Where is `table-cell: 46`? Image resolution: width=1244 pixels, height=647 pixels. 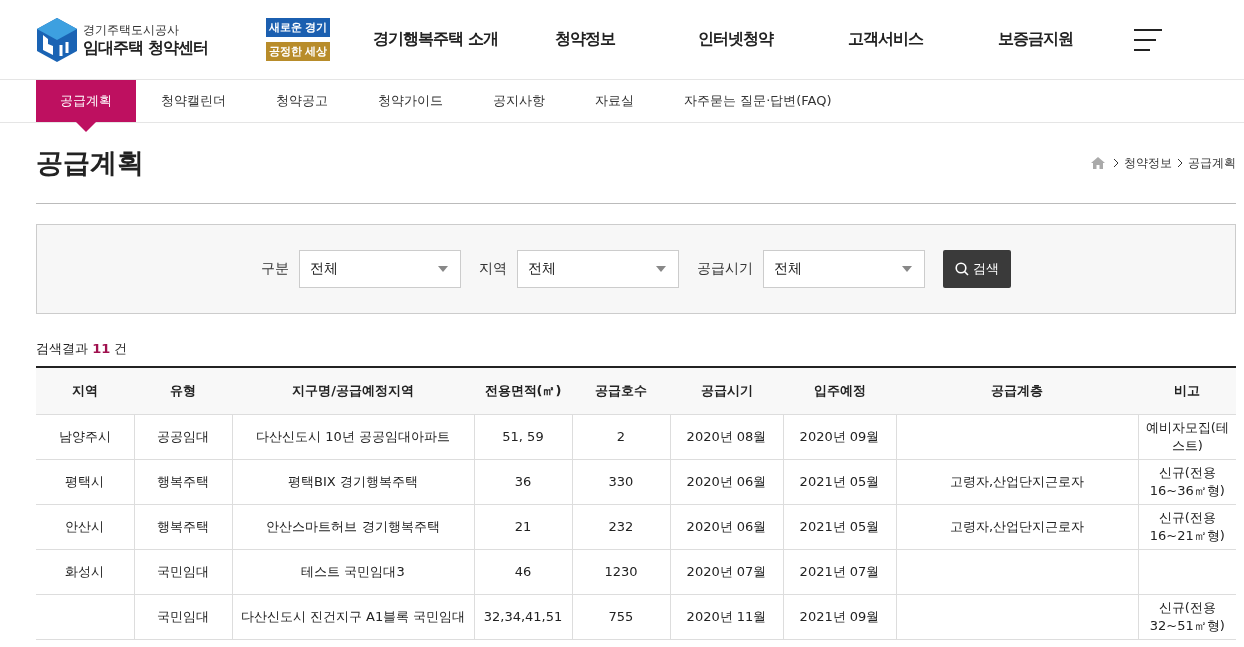
table-cell: 46 is located at coordinates (523, 572).